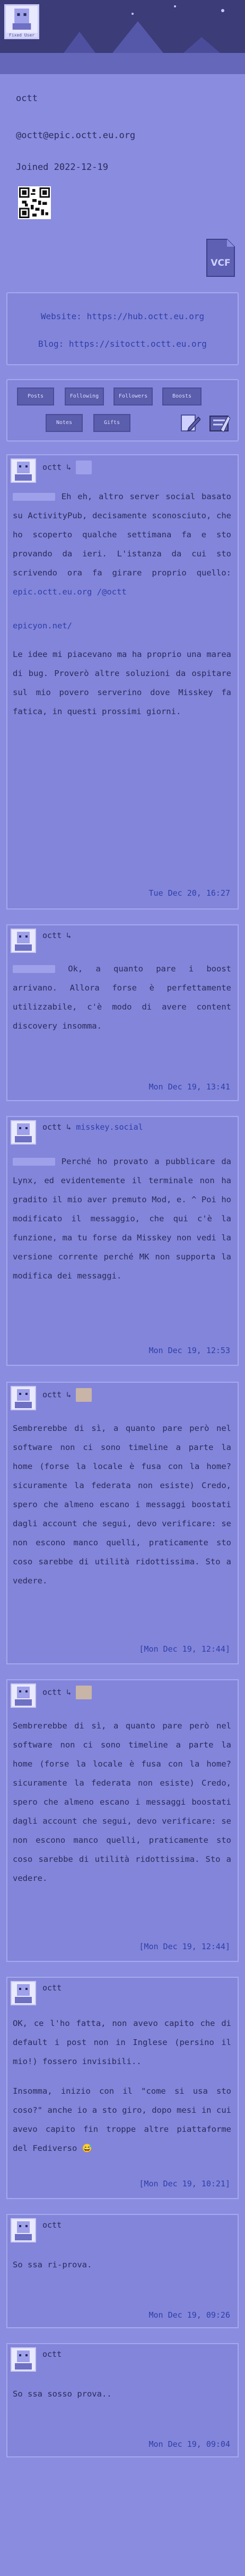 This screenshot has width=245, height=2576. I want to click on profile-joined: Joined 2022-12-19, so click(62, 168).